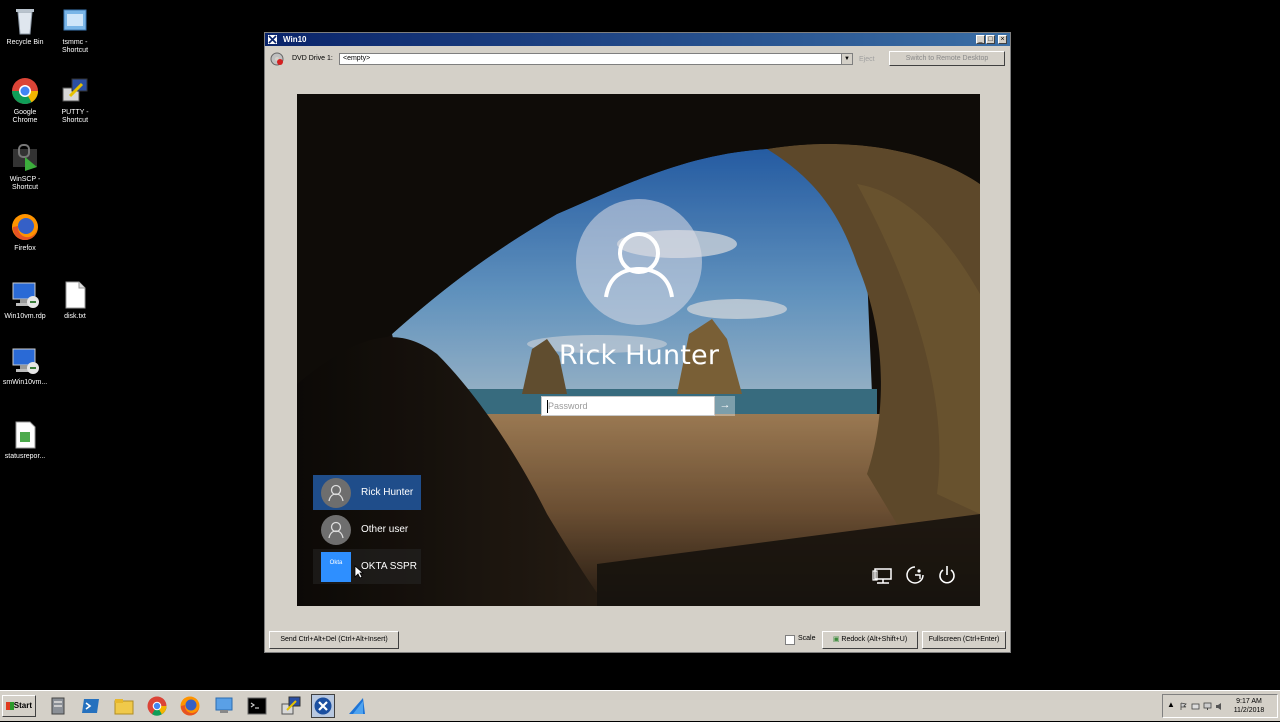 The image size is (1280, 722). What do you see at coordinates (1207, 706) in the screenshot?
I see `display-tray-icon` at bounding box center [1207, 706].